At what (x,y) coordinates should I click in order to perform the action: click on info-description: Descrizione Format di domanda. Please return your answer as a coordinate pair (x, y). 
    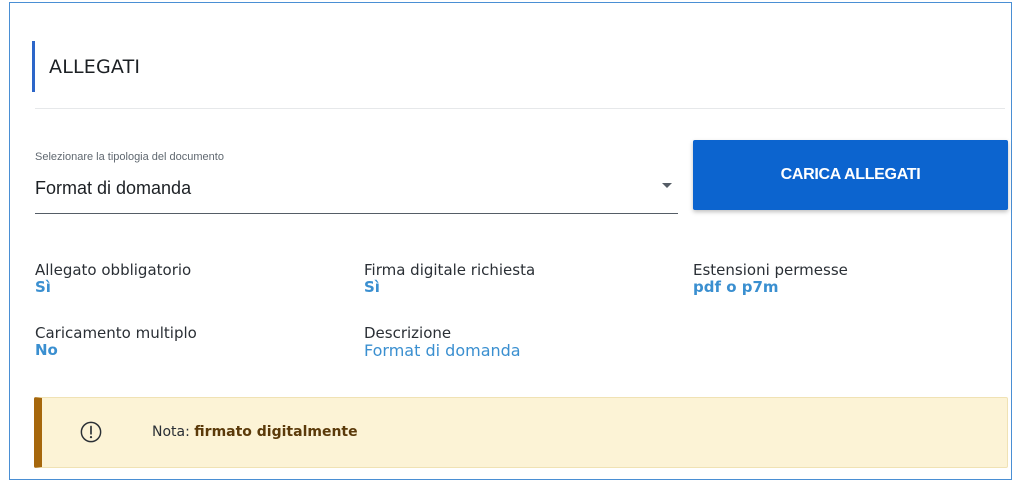
    Looking at the image, I should click on (442, 342).